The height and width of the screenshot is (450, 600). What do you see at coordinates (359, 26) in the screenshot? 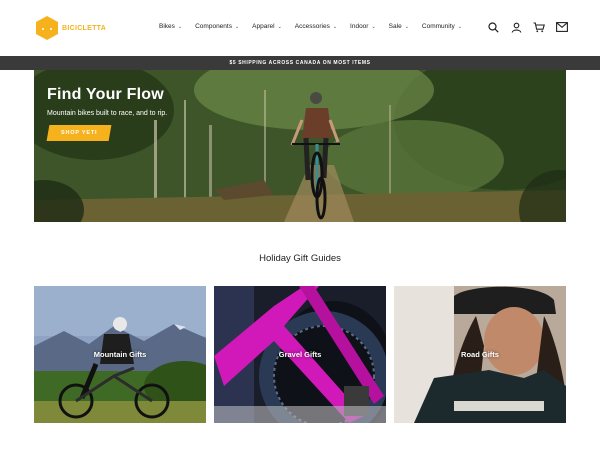
I see `nav-label: Indoor` at bounding box center [359, 26].